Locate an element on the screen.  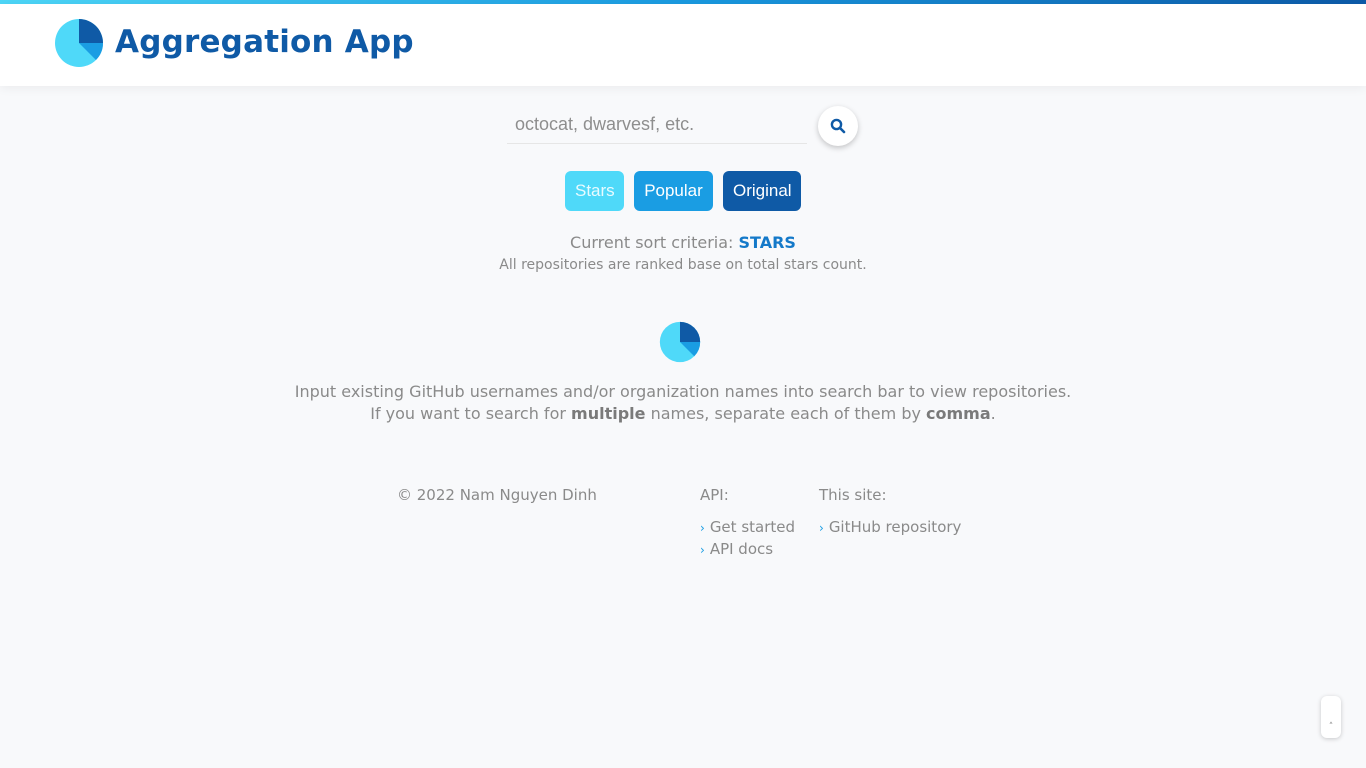
sort-criteria-value: STARS is located at coordinates (767, 242).